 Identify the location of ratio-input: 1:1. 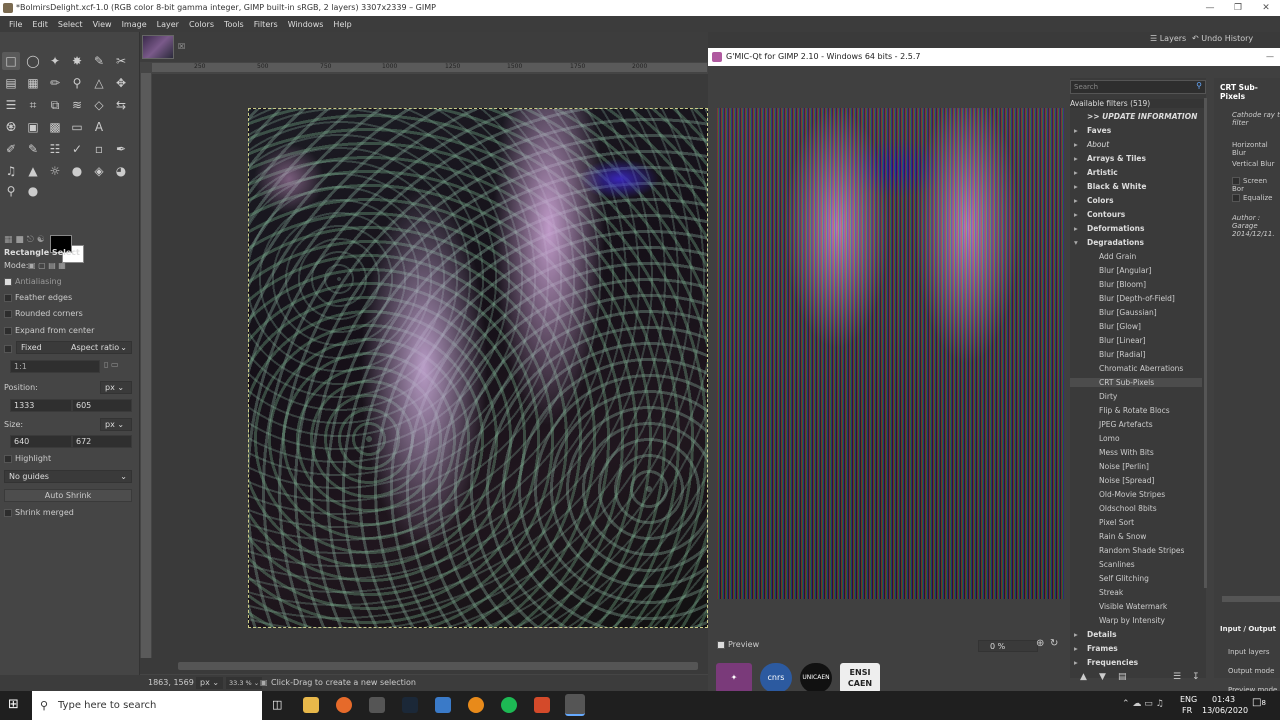
(55, 366).